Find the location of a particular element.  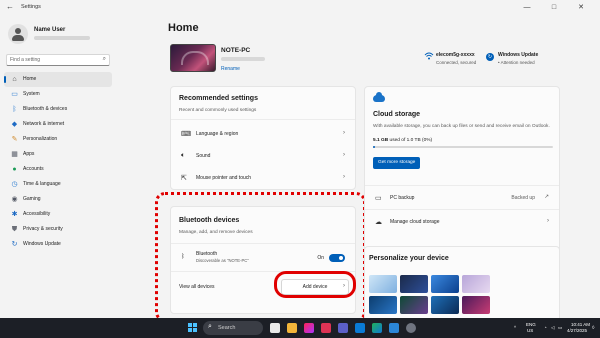

language-code: ENG is located at coordinates (531, 324).